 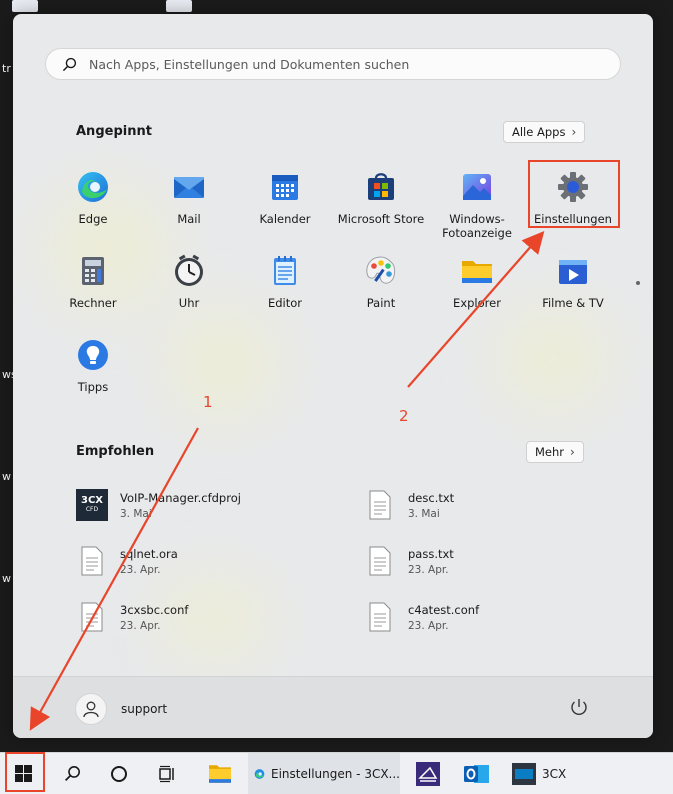 What do you see at coordinates (92, 561) in the screenshot?
I see `file-icon` at bounding box center [92, 561].